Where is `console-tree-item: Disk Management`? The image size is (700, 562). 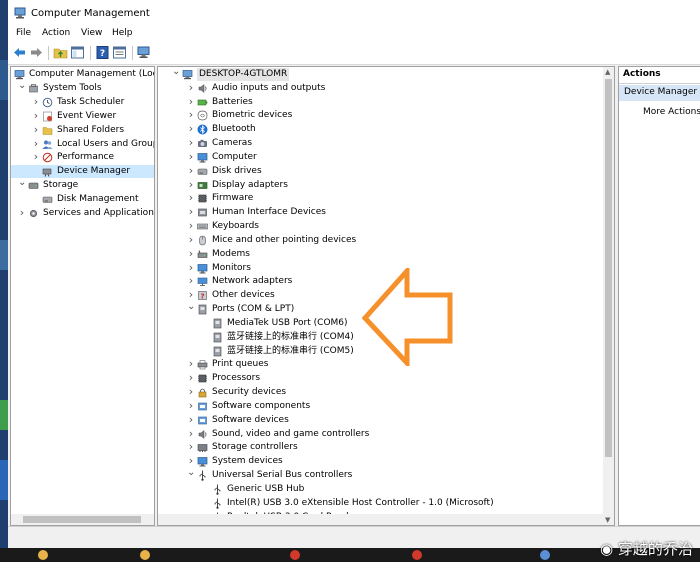
console-tree-item: Disk Management is located at coordinates (82, 199).